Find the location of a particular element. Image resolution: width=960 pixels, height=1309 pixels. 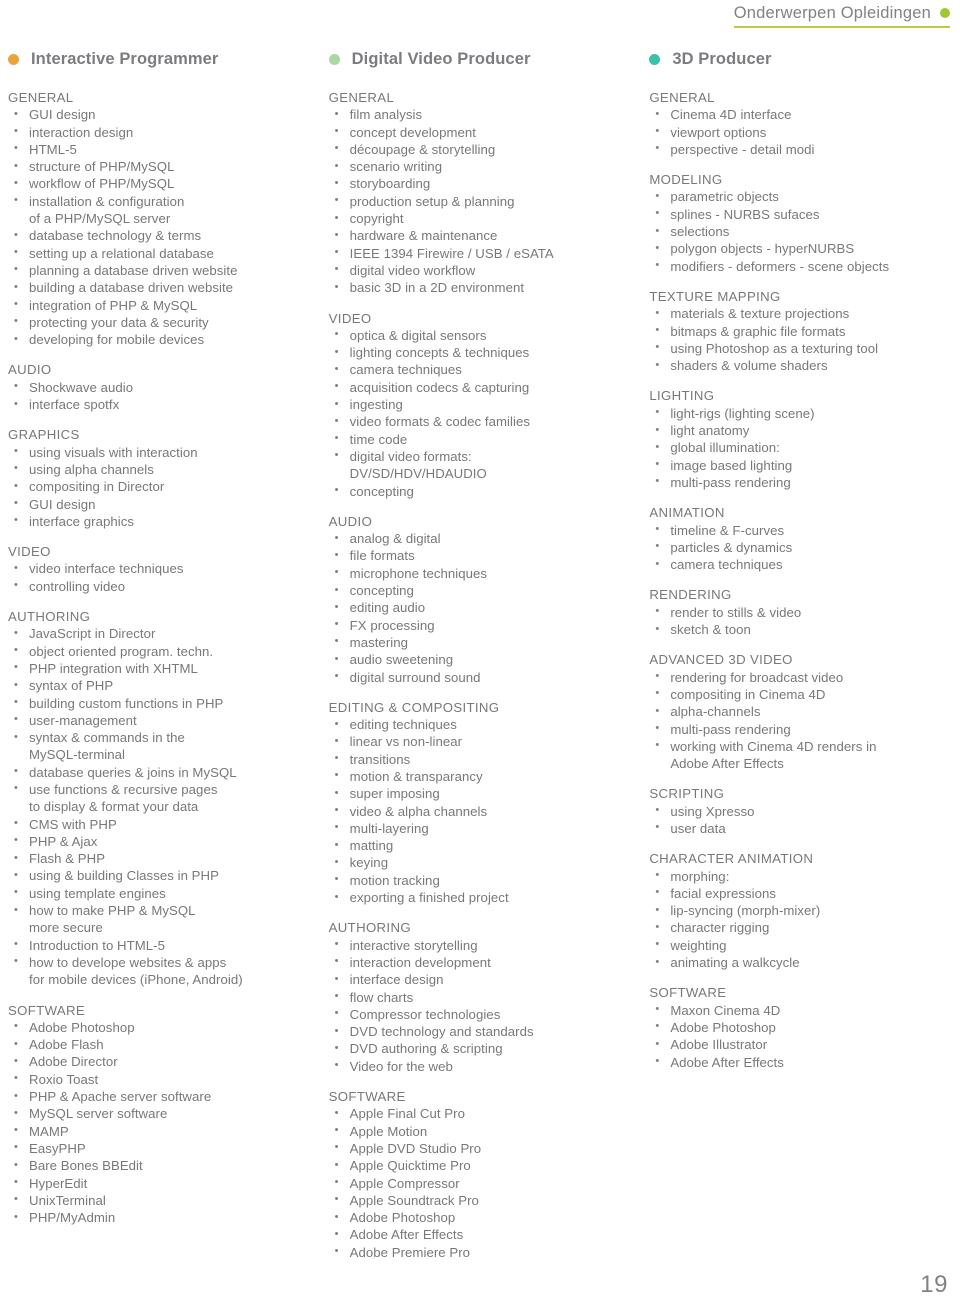

list-item: database queries & joins in MySQL is located at coordinates (164, 772).